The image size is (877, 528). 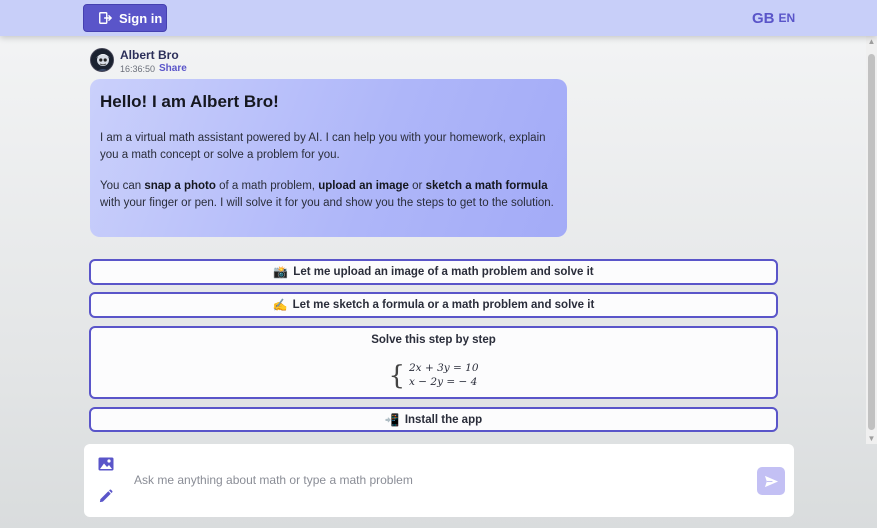 I want to click on equation-system: { 2x + 3y = 10 x − 2y = − 4, so click(x=433, y=375).